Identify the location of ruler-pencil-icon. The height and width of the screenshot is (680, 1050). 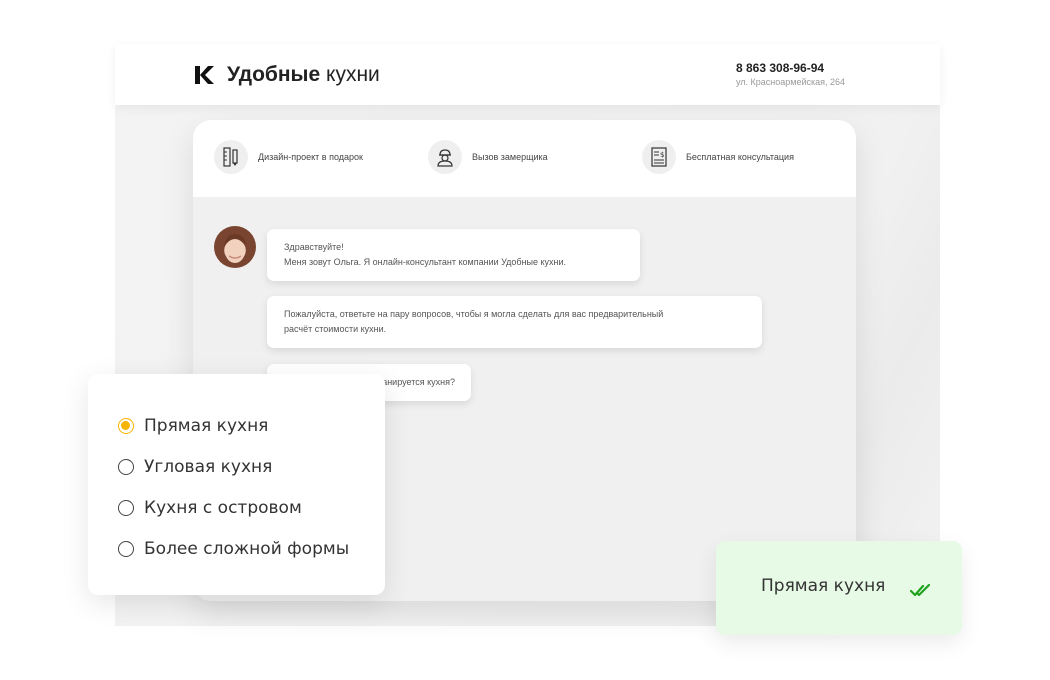
(231, 157).